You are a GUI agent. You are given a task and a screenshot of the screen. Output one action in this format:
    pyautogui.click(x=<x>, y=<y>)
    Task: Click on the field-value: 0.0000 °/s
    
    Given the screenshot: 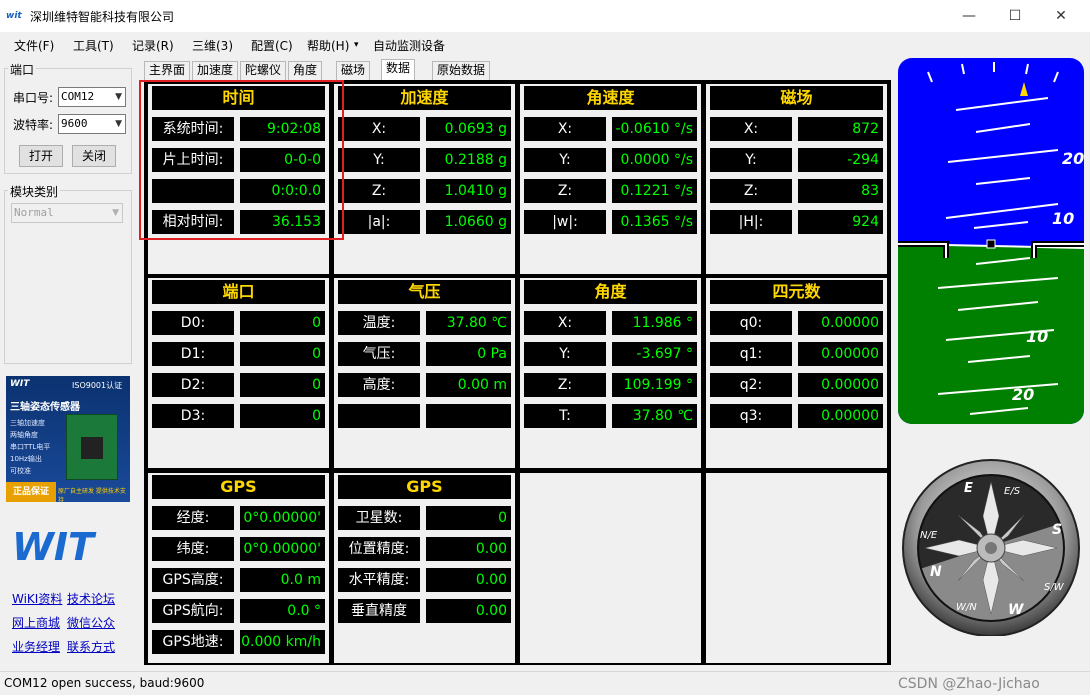 What is the action you would take?
    pyautogui.click(x=654, y=160)
    